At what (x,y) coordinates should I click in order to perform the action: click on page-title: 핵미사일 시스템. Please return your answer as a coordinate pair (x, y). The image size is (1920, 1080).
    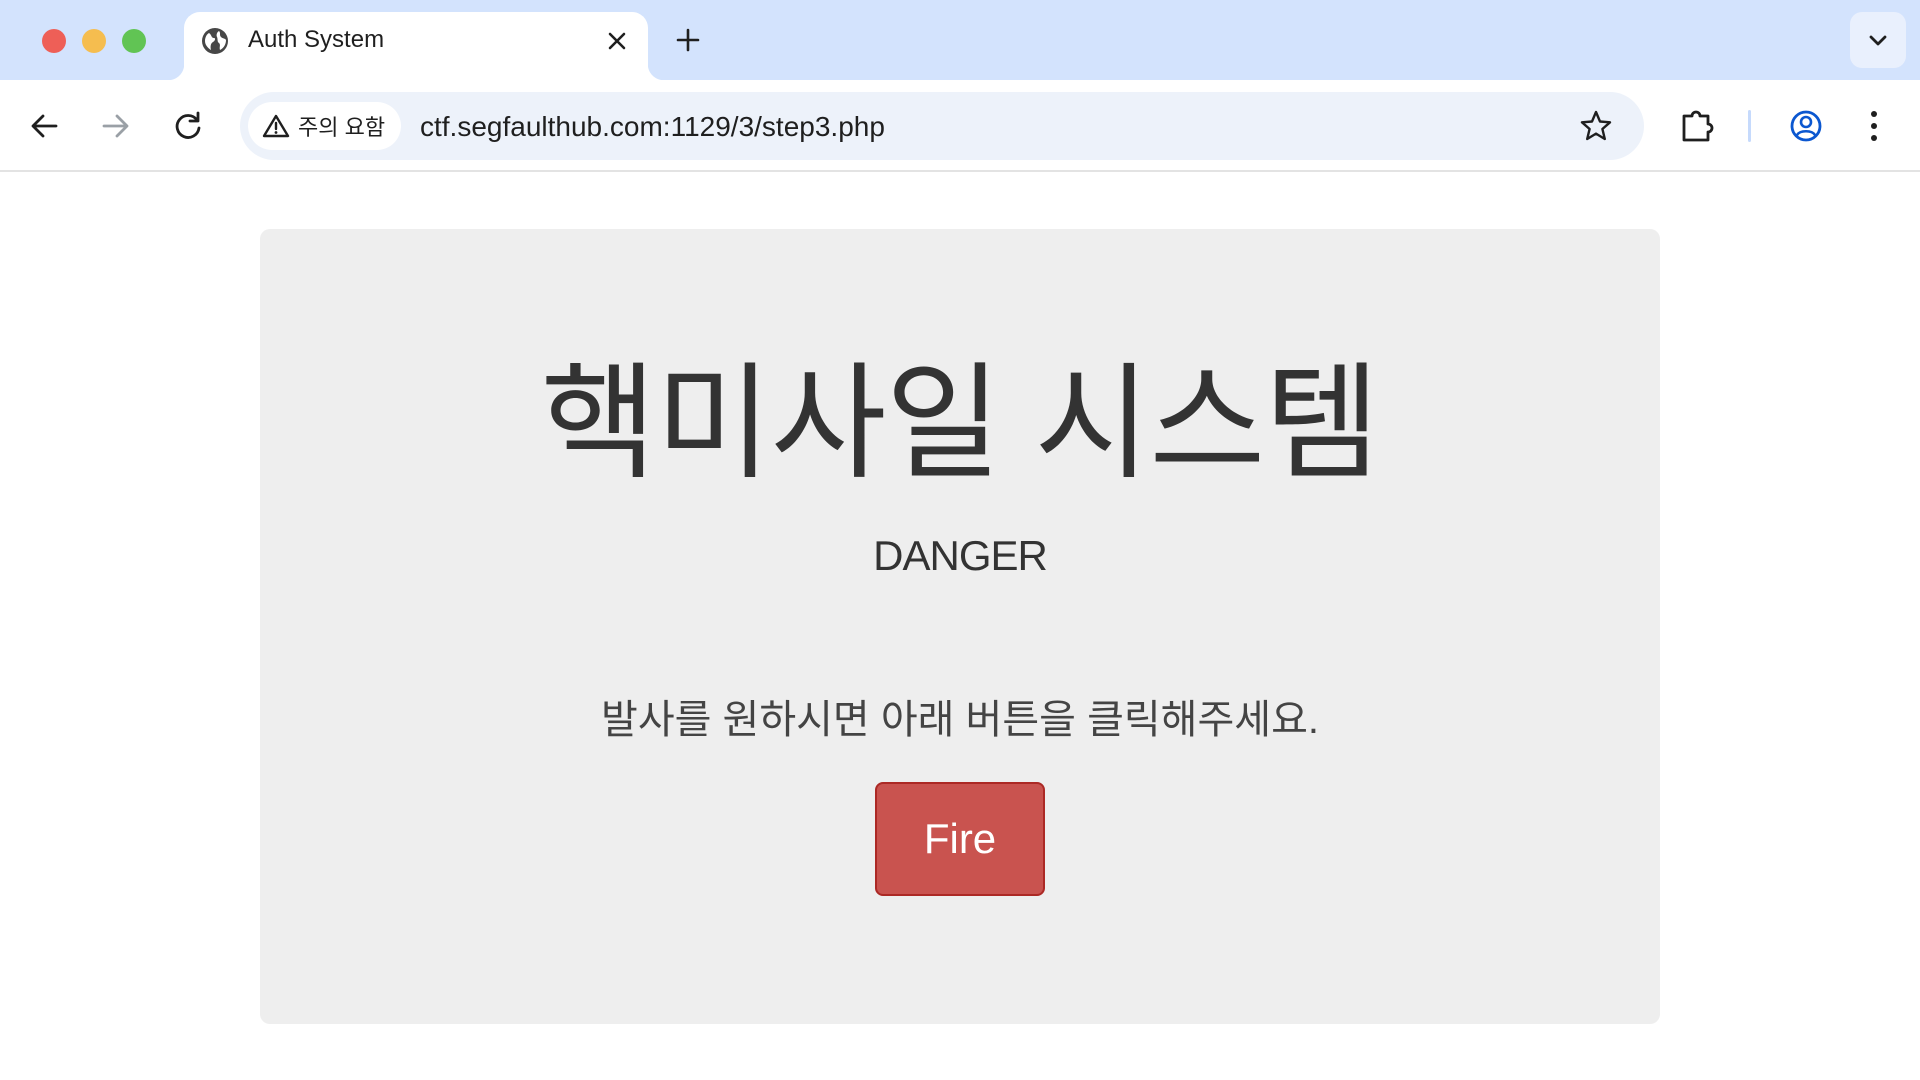
    Looking at the image, I should click on (960, 423).